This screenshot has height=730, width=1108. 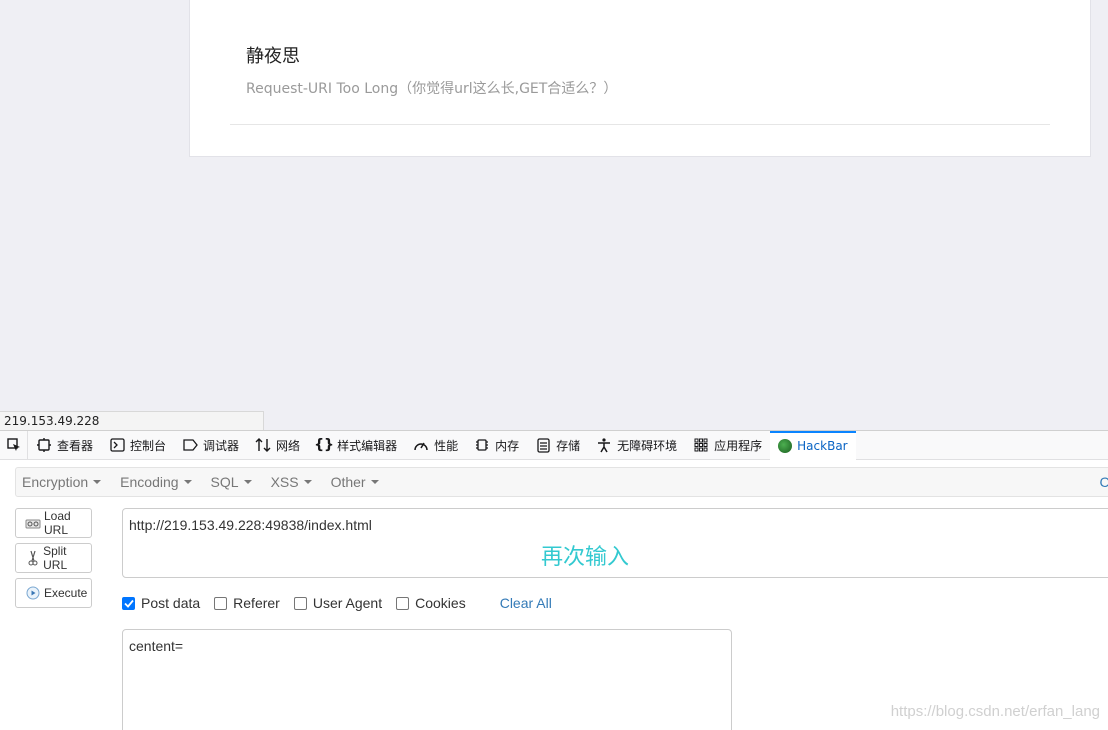 What do you see at coordinates (55, 482) in the screenshot?
I see `menu-label: Encryption` at bounding box center [55, 482].